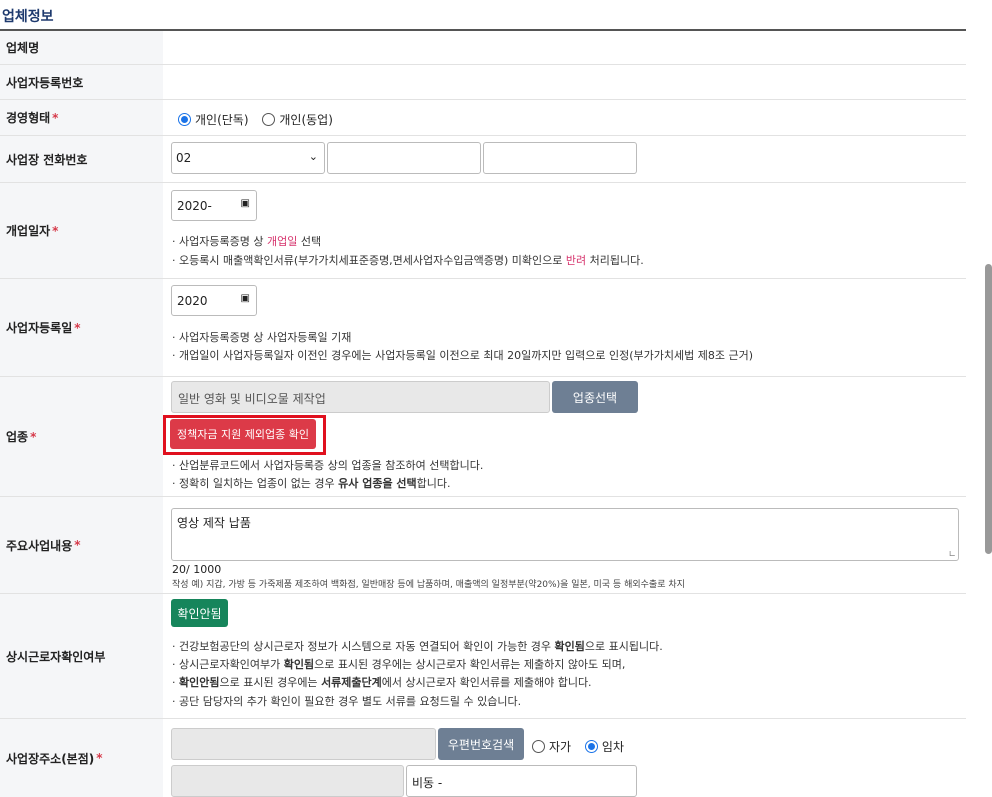 Image resolution: width=992 pixels, height=797 pixels. What do you see at coordinates (248, 158) in the screenshot?
I see `area-code-select: 02 ⌄` at bounding box center [248, 158].